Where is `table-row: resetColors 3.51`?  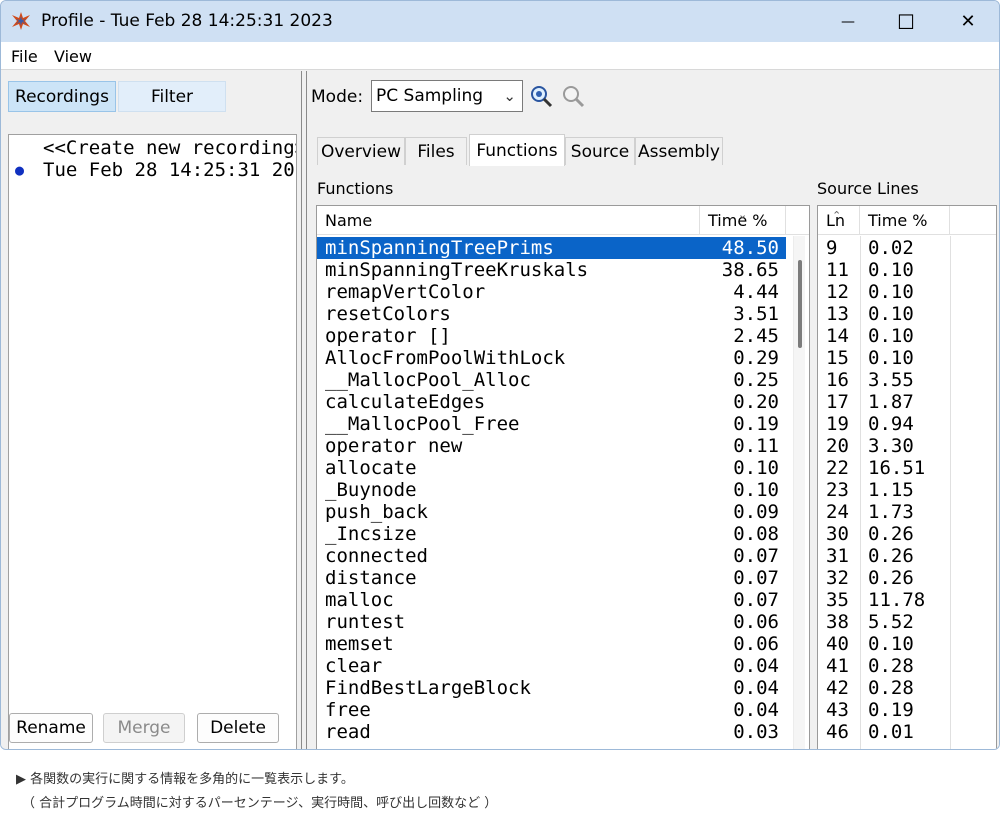 table-row: resetColors 3.51 is located at coordinates (563, 314).